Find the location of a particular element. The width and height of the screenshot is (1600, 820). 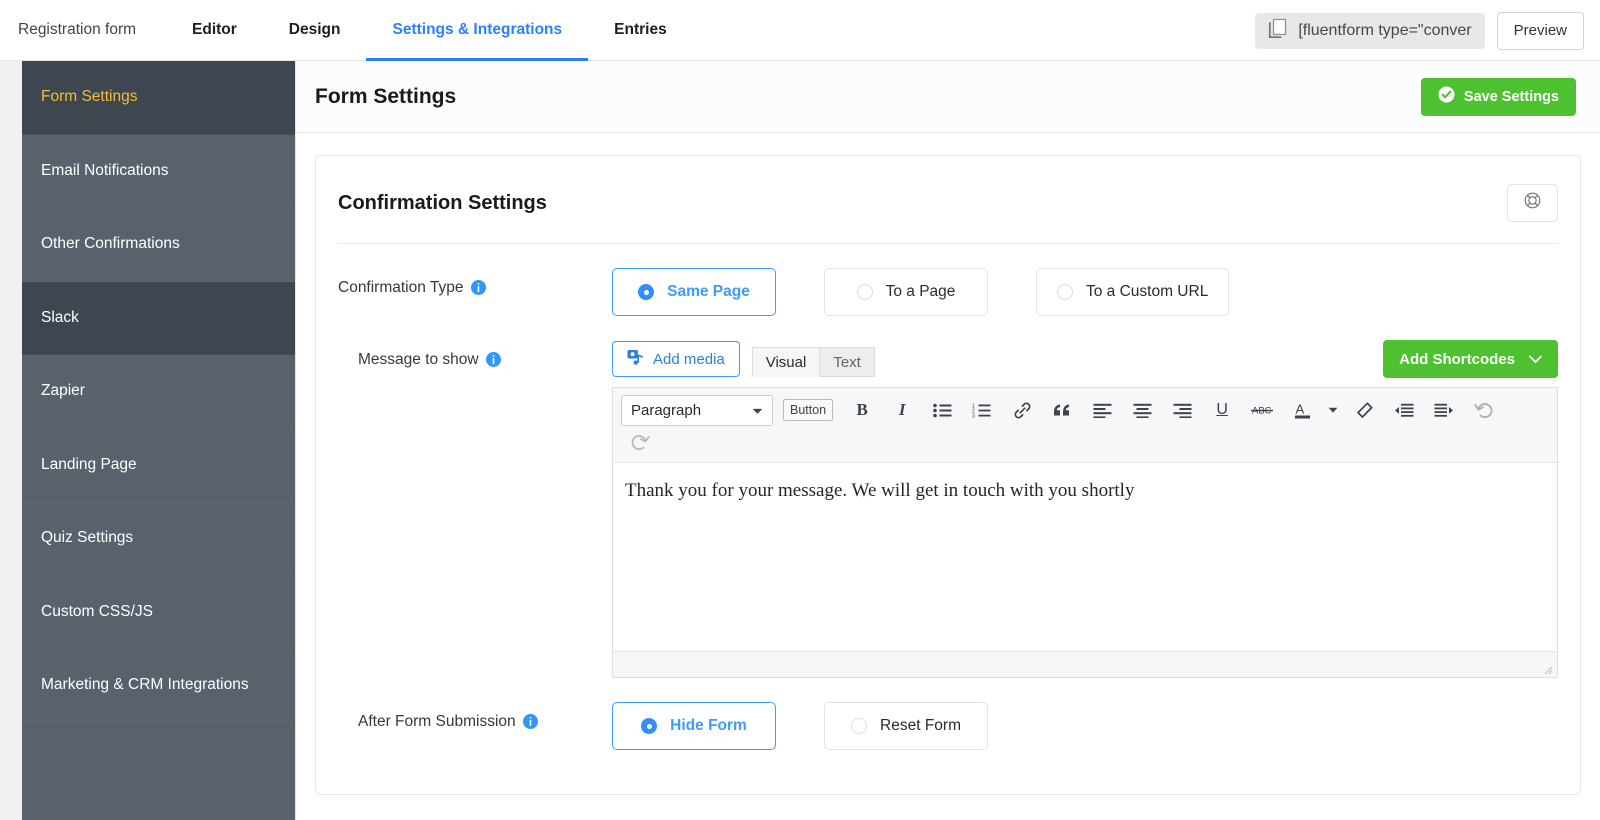

strikethrough-icon: ABC is located at coordinates (1262, 410).